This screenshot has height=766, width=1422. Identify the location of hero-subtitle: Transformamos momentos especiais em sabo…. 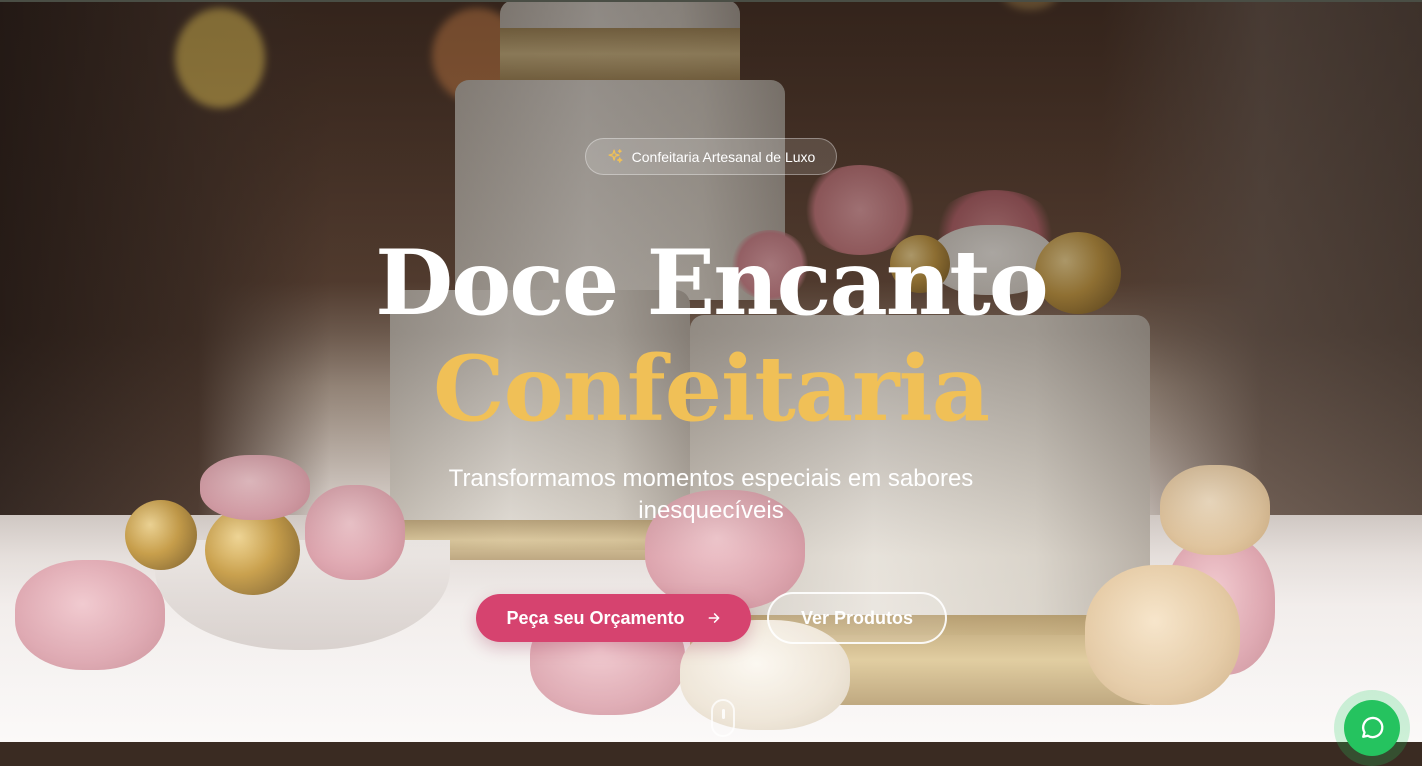
(711, 494).